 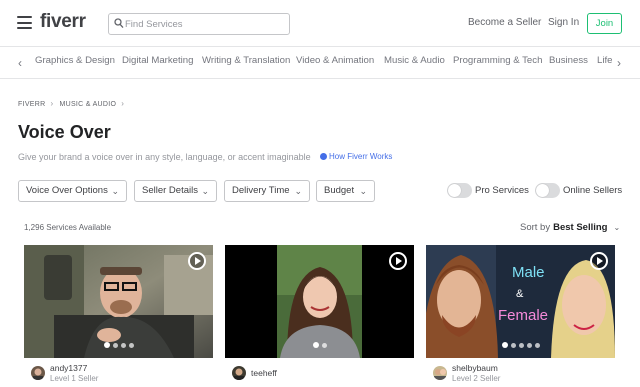 I want to click on sort-dropdown: Sort by Best Selling ⌄, so click(x=570, y=227).